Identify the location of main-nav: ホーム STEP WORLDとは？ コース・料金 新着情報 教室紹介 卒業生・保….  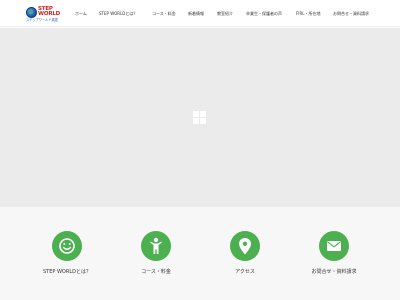
(200, 14).